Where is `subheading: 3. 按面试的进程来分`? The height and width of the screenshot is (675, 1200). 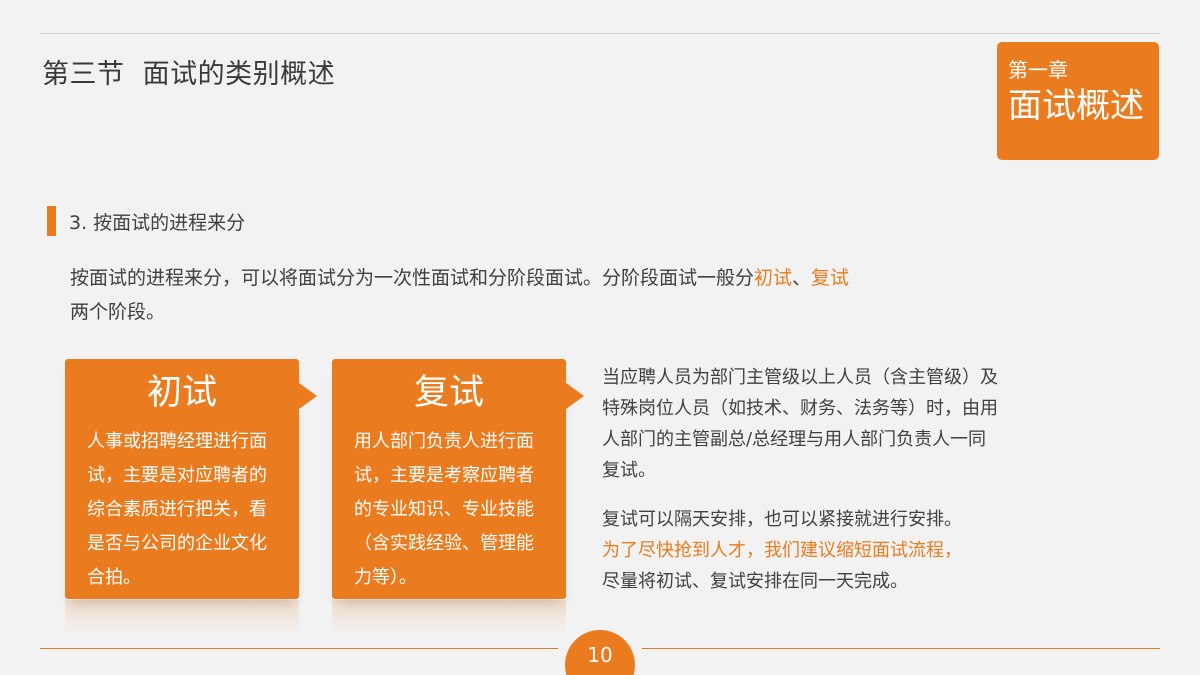
subheading: 3. 按面试的进程来分 is located at coordinates (157, 223).